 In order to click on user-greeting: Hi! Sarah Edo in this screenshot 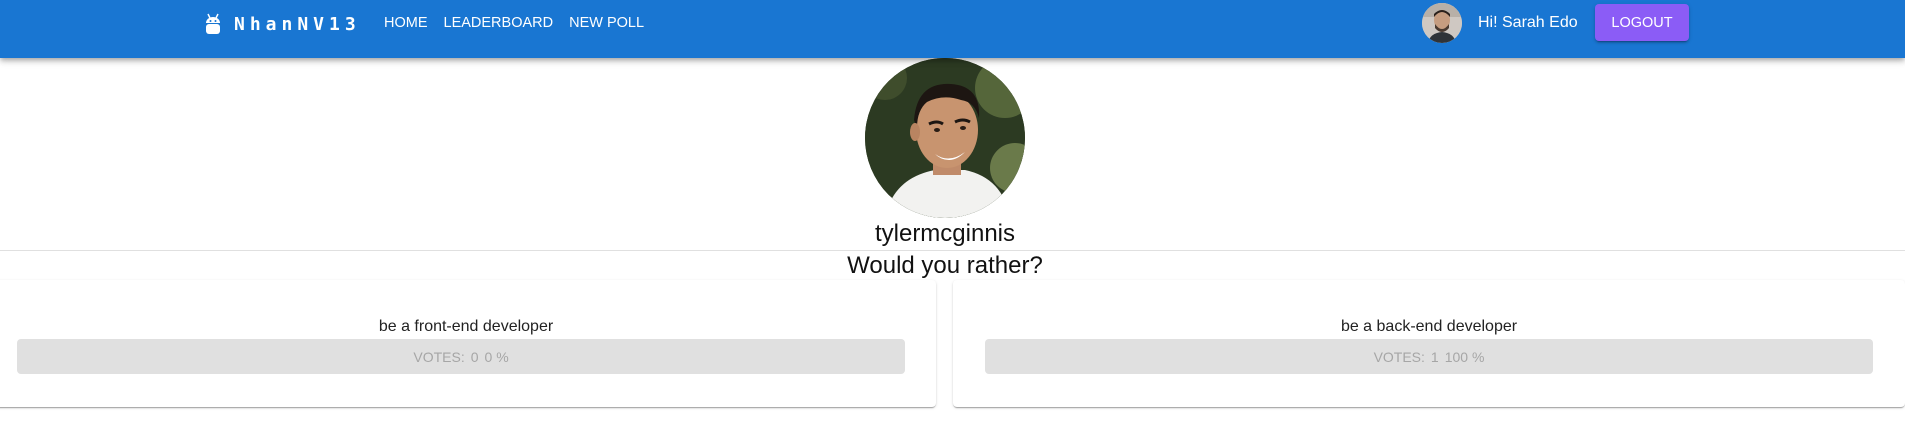, I will do `click(1528, 22)`.